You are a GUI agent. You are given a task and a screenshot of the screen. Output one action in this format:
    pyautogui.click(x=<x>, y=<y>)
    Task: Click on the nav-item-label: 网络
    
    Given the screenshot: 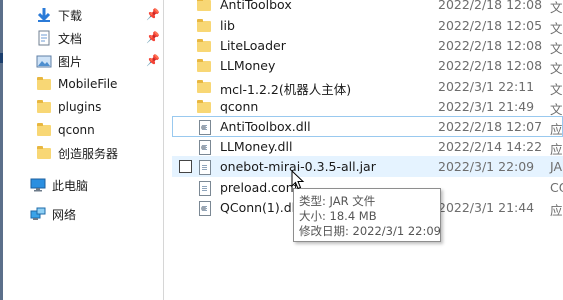 What is the action you would take?
    pyautogui.click(x=64, y=214)
    